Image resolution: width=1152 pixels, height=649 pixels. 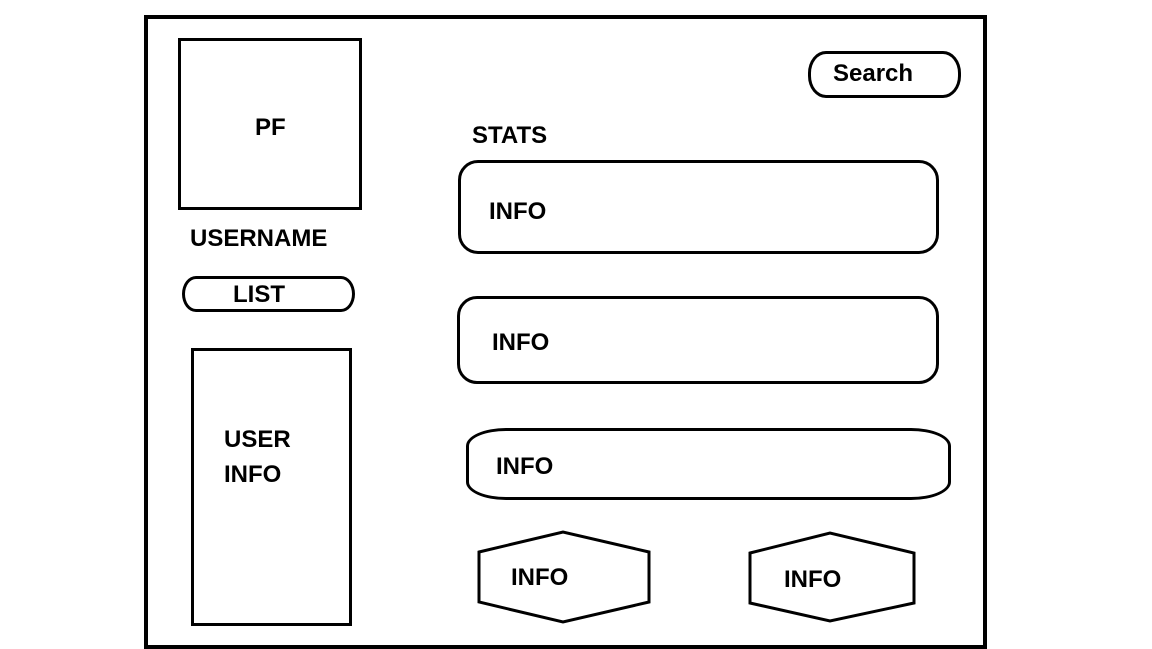 What do you see at coordinates (259, 294) in the screenshot?
I see `list-button-label: LIST` at bounding box center [259, 294].